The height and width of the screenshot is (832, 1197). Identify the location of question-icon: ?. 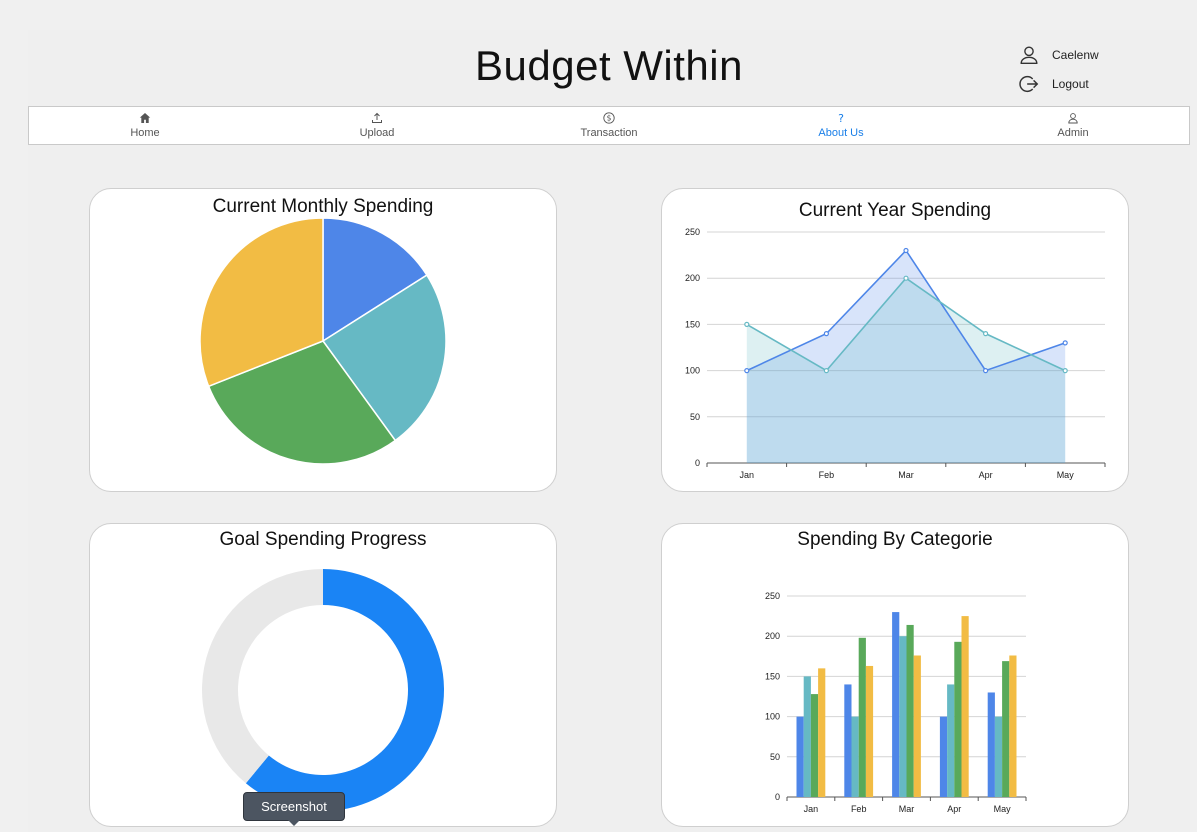
(841, 118).